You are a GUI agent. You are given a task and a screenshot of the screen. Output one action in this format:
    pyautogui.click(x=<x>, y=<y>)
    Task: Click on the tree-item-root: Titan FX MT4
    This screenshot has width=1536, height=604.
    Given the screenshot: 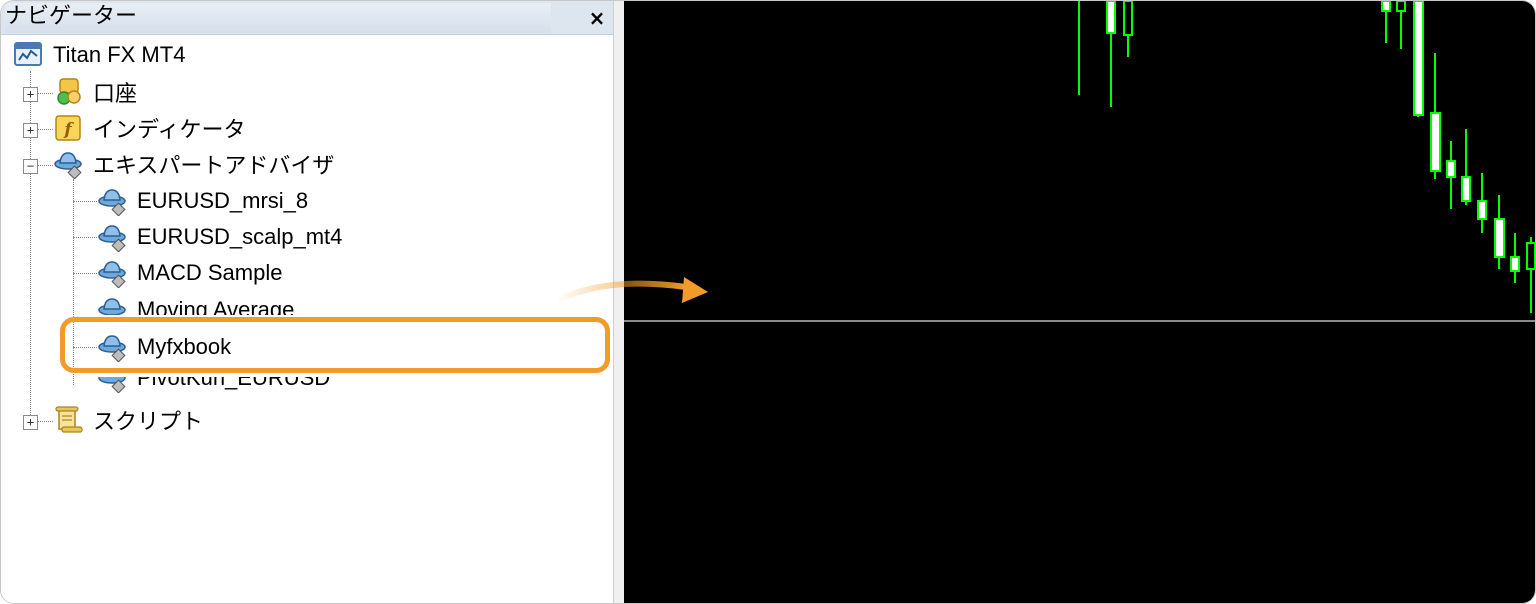 What is the action you would take?
    pyautogui.click(x=99, y=55)
    